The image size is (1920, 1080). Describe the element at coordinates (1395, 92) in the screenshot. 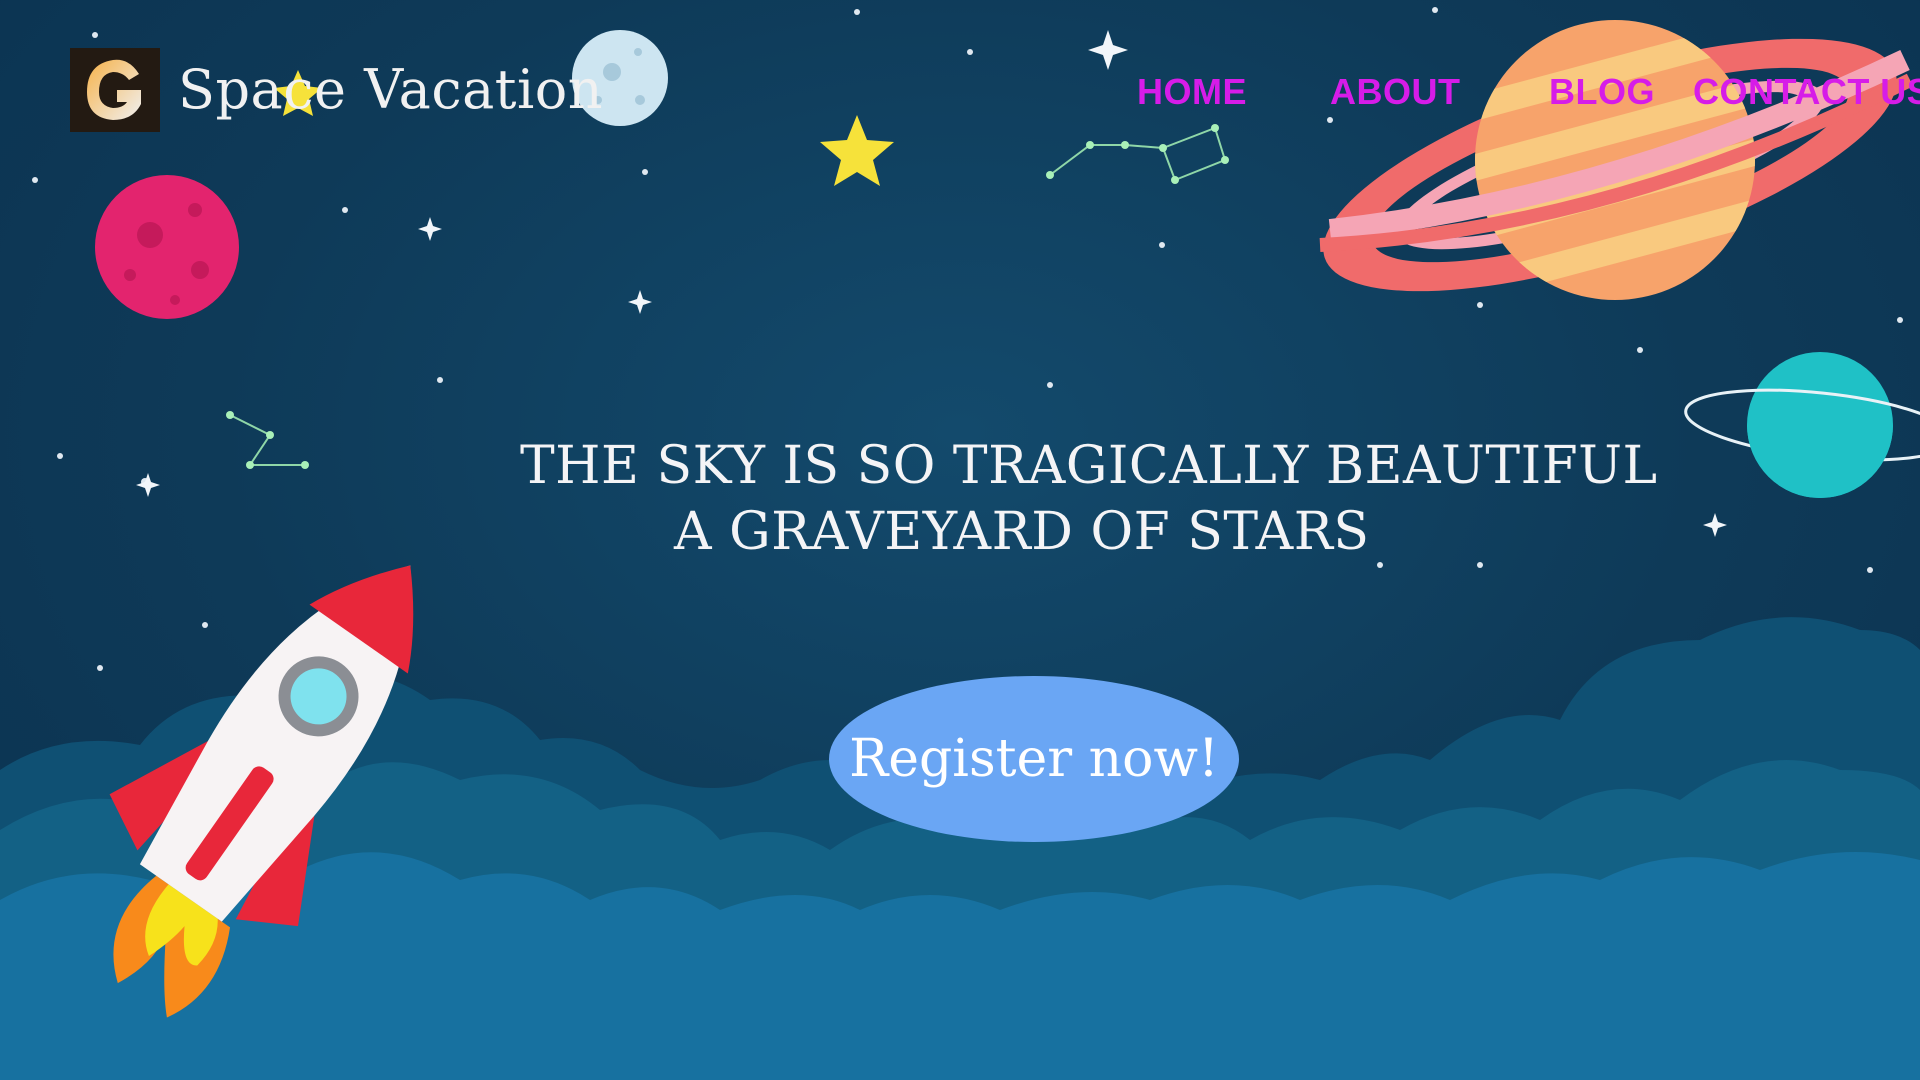

I see `nav-about-link: ABOUT` at that location.